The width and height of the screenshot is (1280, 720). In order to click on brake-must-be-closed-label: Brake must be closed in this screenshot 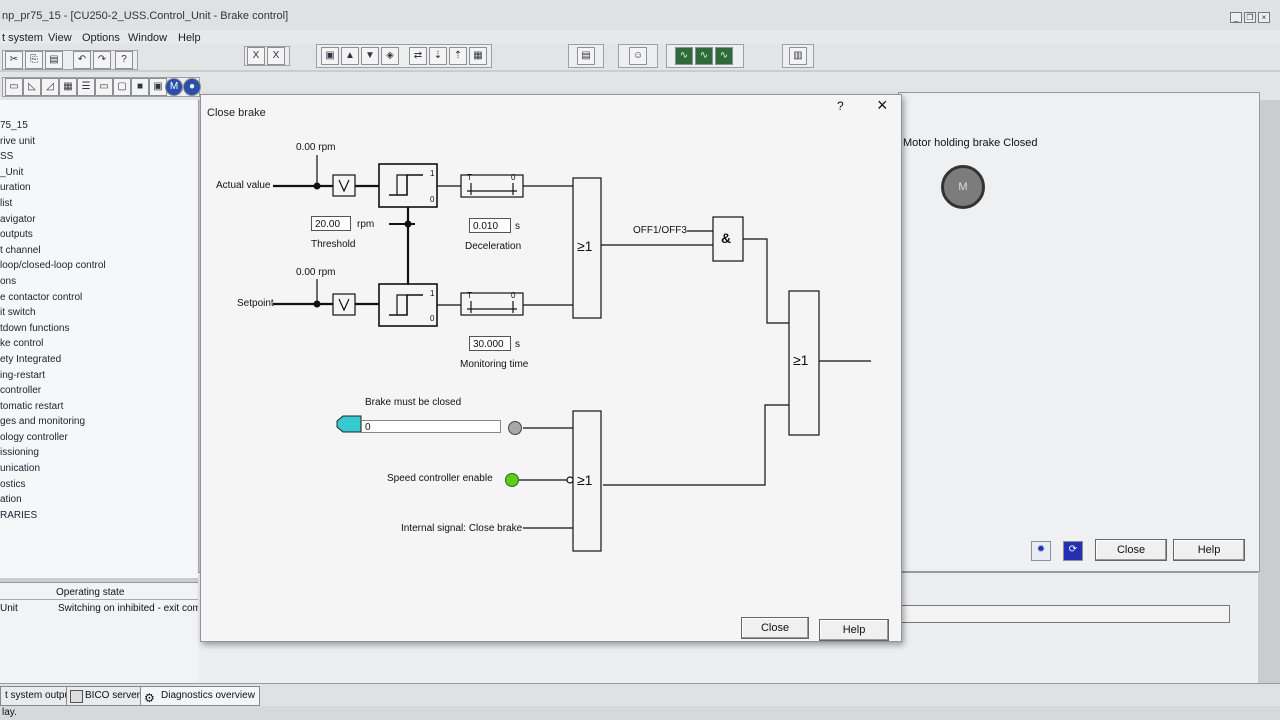, I will do `click(413, 402)`.